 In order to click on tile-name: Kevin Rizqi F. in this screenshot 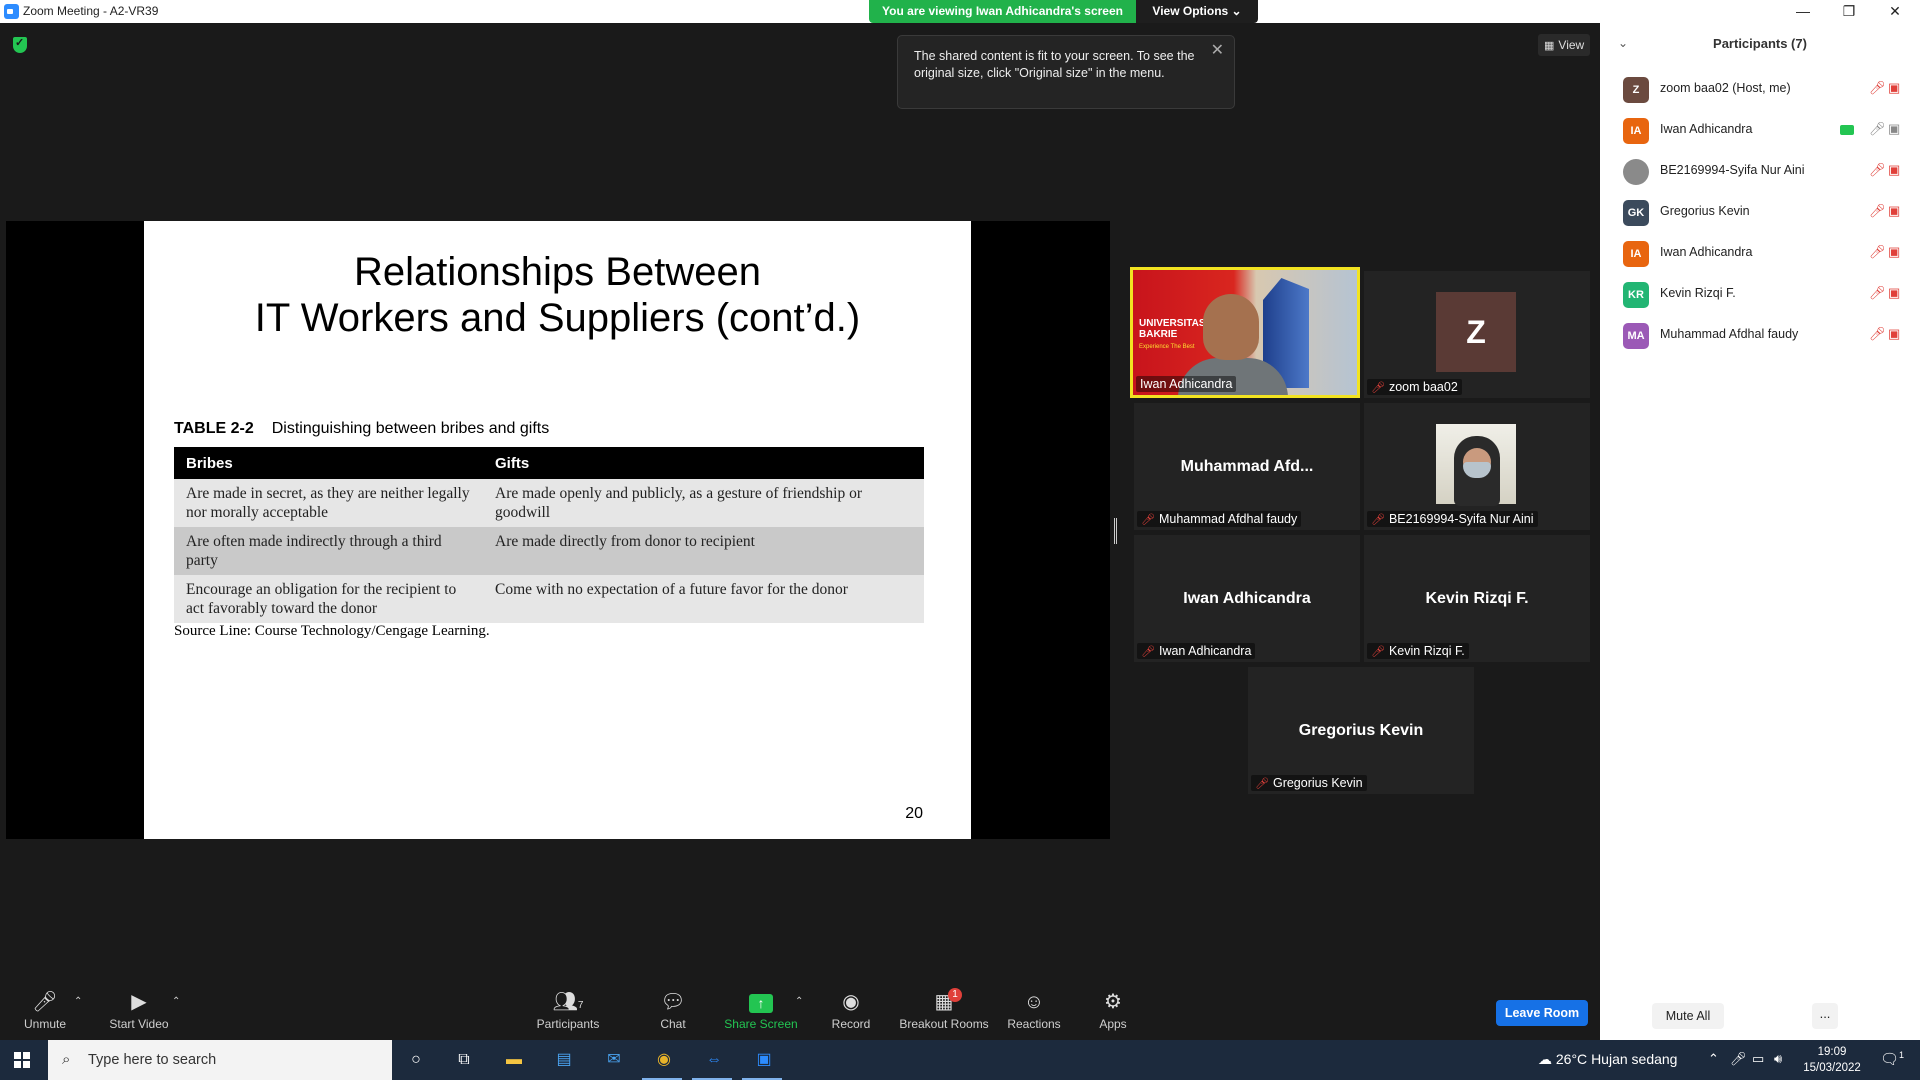, I will do `click(1426, 651)`.